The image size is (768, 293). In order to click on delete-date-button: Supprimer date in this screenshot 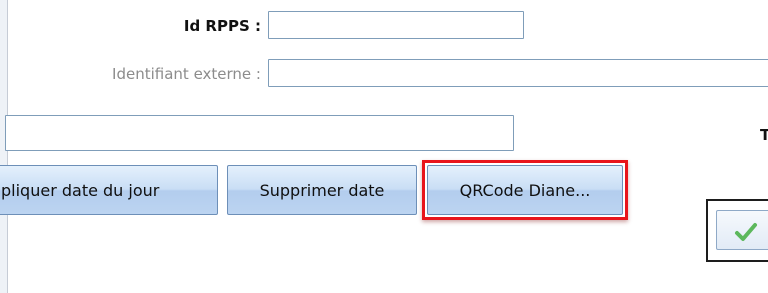, I will do `click(322, 190)`.